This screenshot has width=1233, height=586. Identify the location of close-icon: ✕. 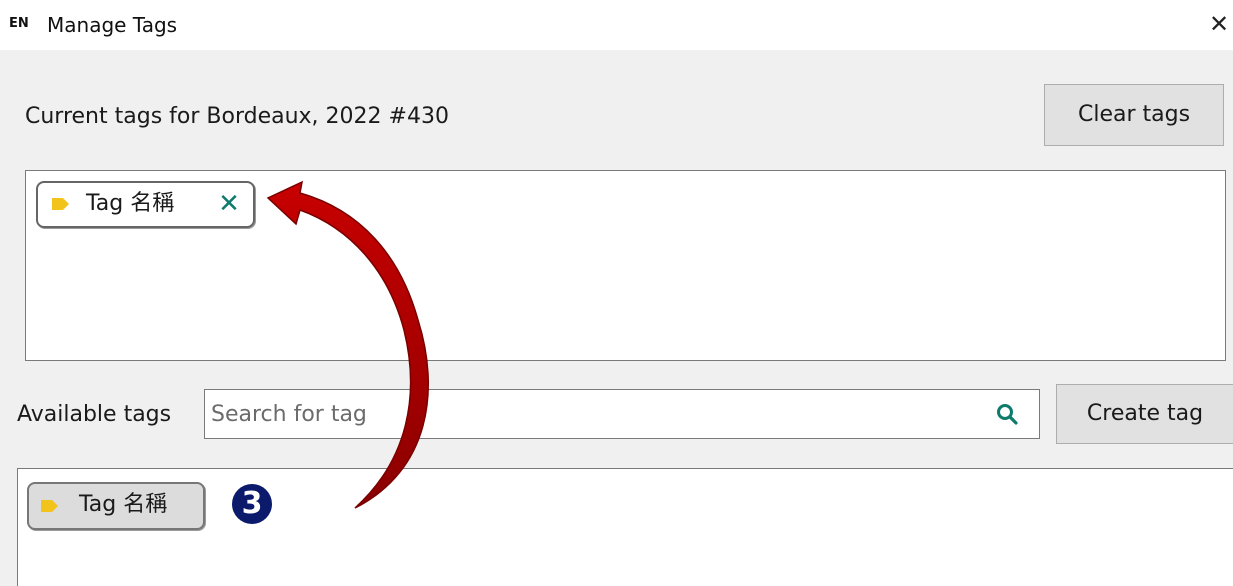
(1219, 24).